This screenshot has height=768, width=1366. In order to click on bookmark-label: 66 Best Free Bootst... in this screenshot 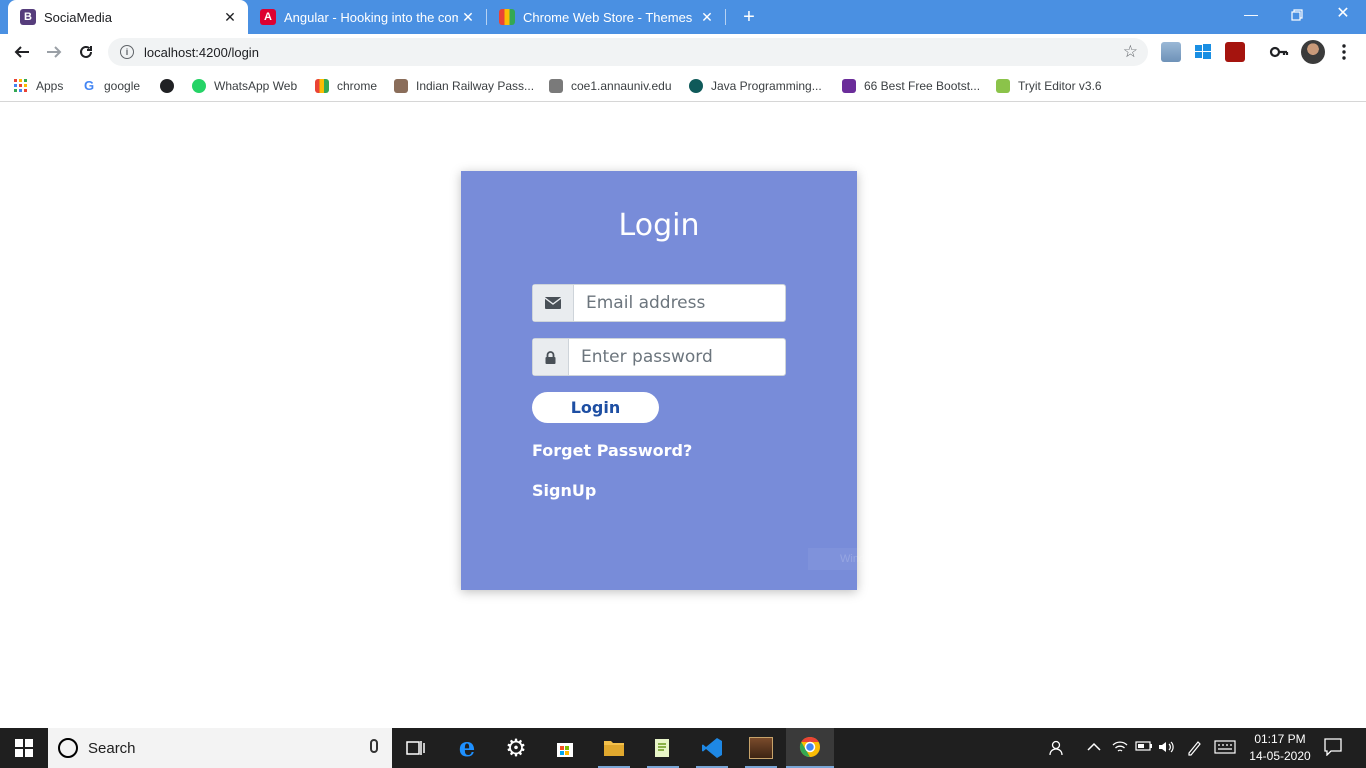, I will do `click(922, 86)`.